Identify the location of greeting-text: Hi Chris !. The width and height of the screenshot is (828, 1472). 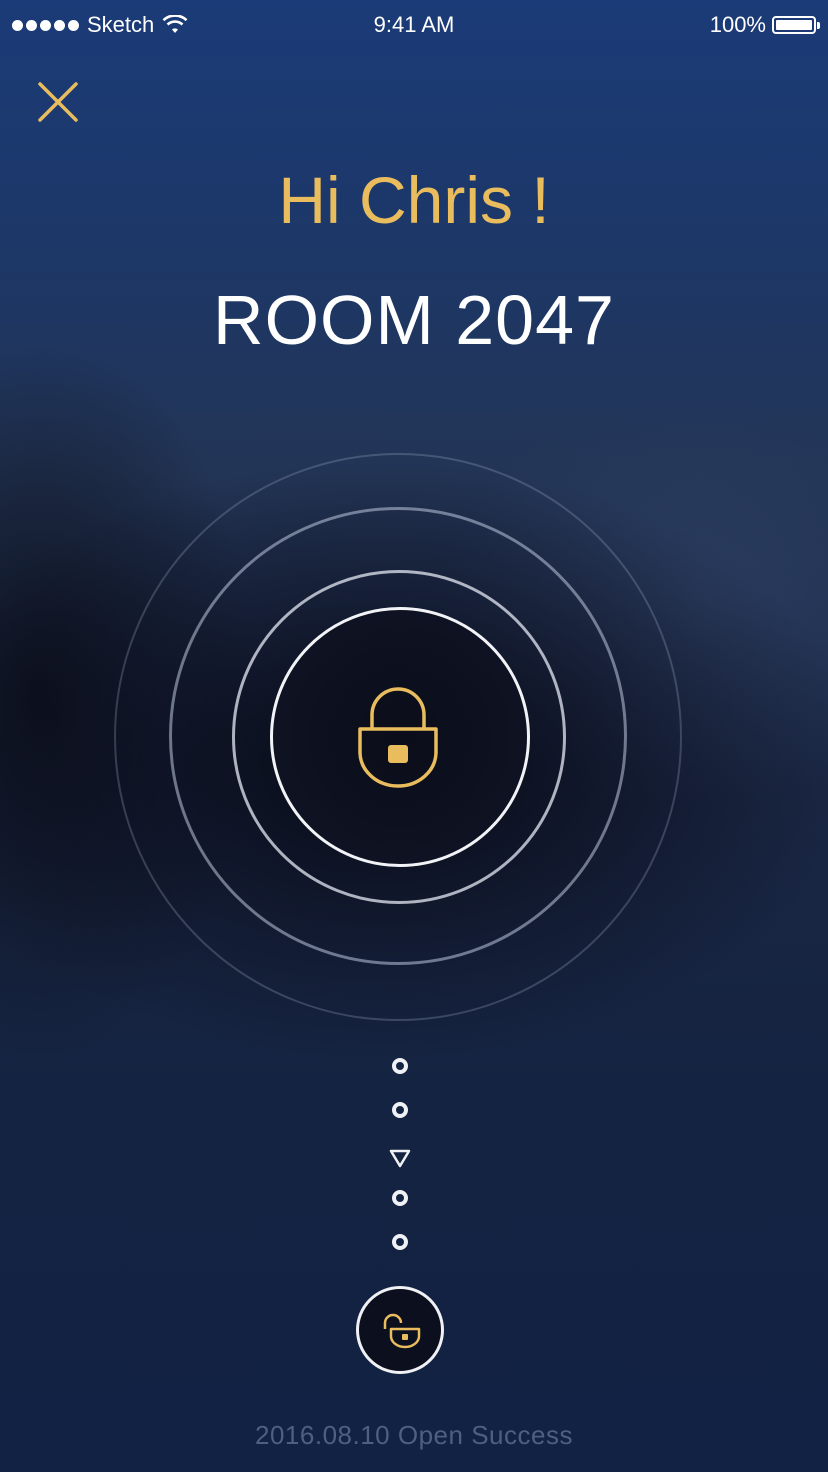
(414, 200).